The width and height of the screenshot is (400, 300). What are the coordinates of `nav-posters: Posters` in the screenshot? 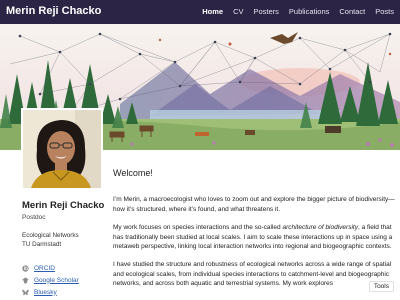 It's located at (265, 11).